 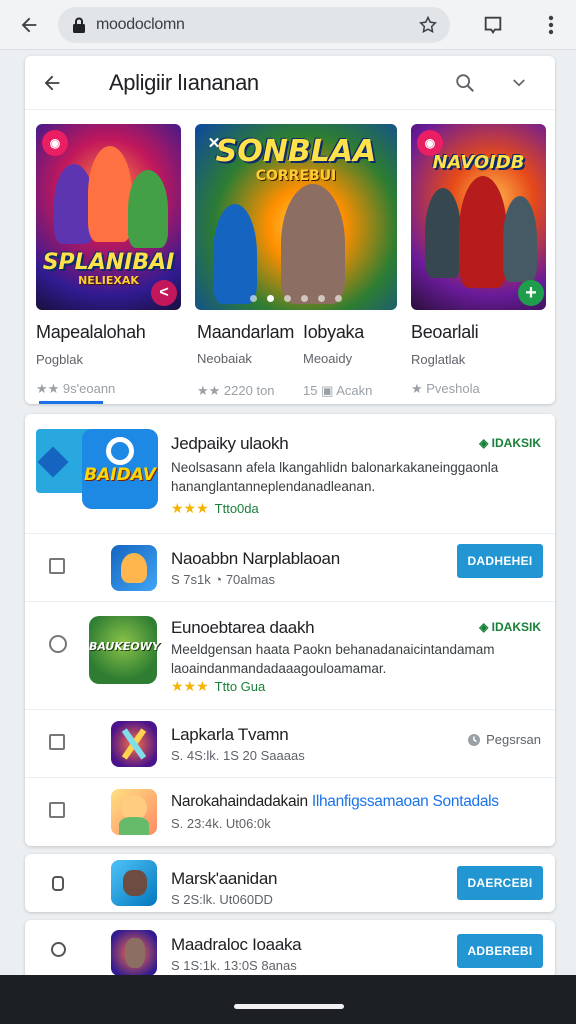 I want to click on app-name: Naoabbn Narplablaoan, so click(x=255, y=558).